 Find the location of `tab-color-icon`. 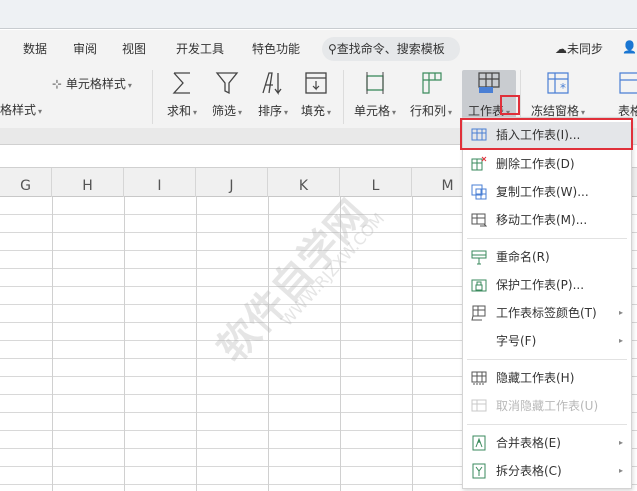

tab-color-icon is located at coordinates (478, 313).